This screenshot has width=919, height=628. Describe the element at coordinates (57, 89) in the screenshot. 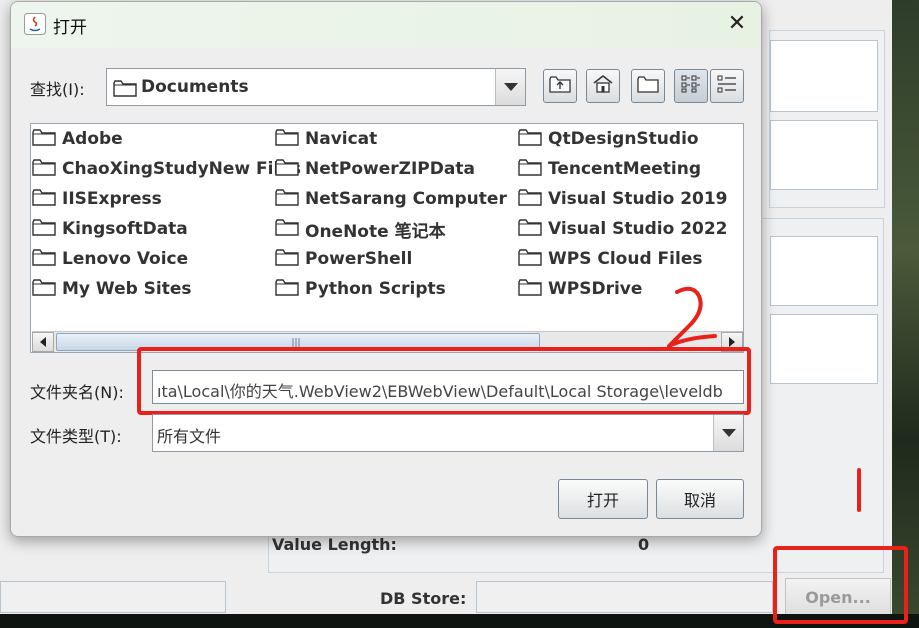

I see `look-in-label: 查找(I):` at that location.